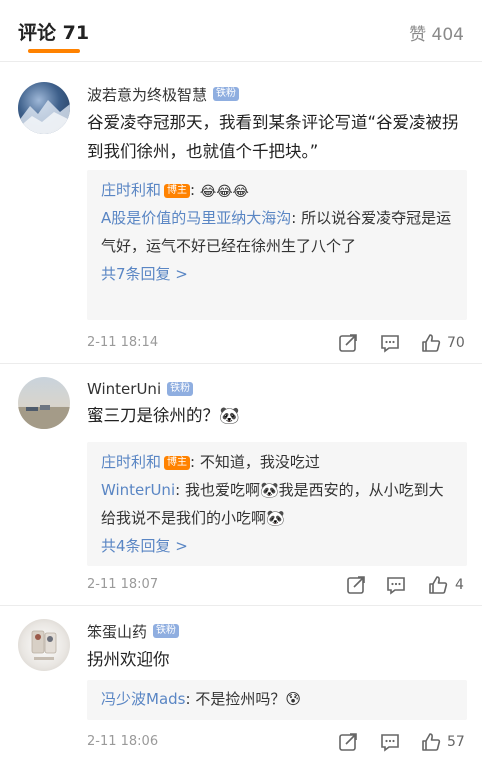 The width and height of the screenshot is (482, 768). Describe the element at coordinates (277, 743) in the screenshot. I see `comment-footer: 2-11 18:06 57` at that location.